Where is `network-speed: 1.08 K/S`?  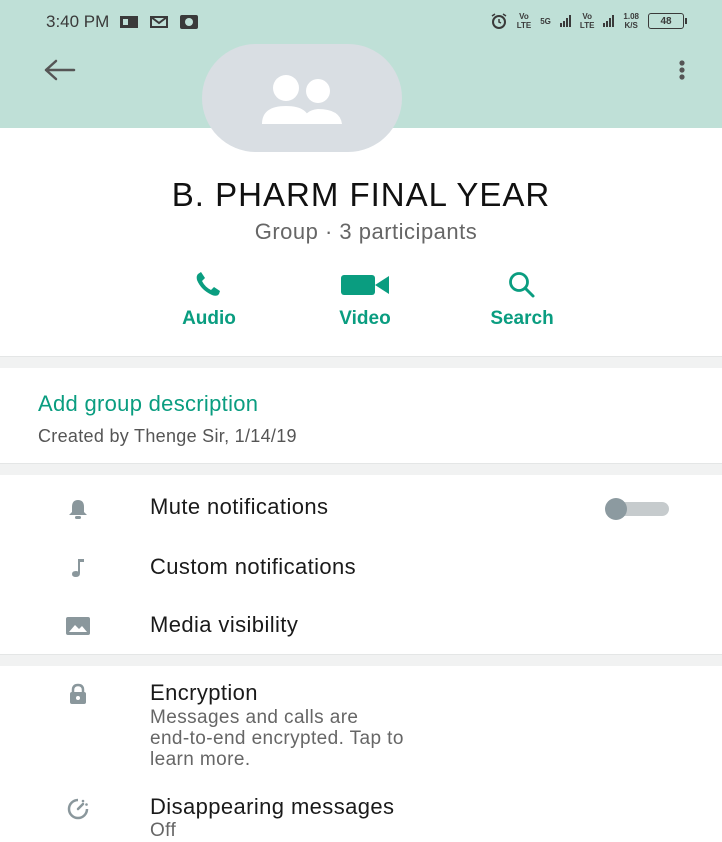
network-speed: 1.08 K/S is located at coordinates (631, 21).